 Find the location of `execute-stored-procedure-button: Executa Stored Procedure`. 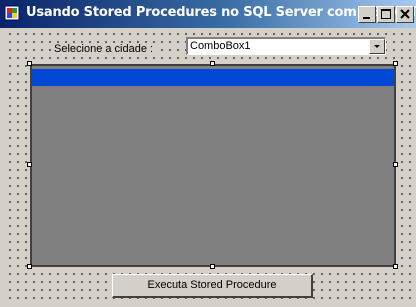

execute-stored-procedure-button: Executa Stored Procedure is located at coordinates (212, 286).